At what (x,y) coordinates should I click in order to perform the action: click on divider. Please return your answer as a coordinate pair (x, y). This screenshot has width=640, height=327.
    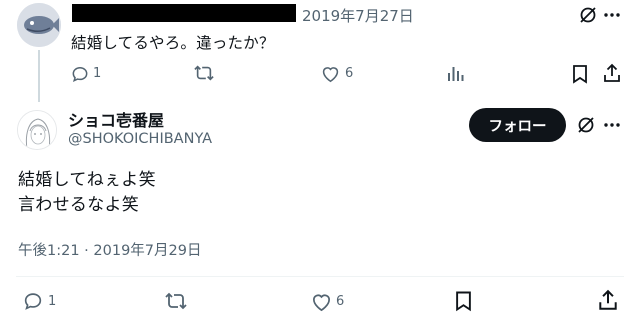
    Looking at the image, I should click on (320, 276).